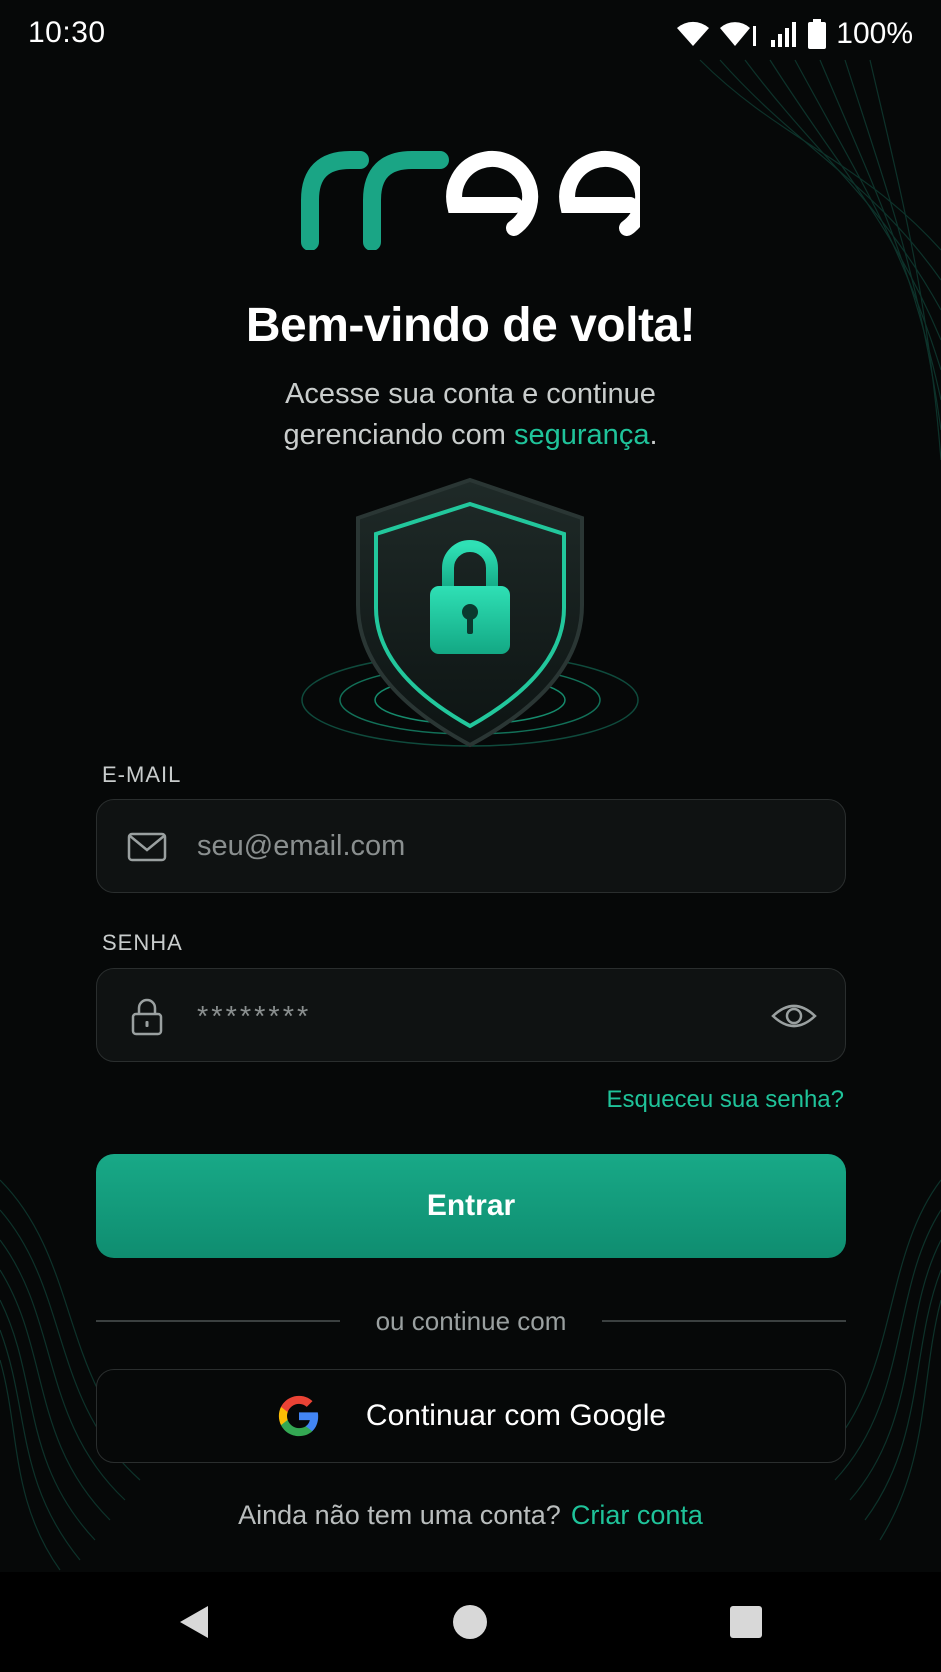 This screenshot has width=941, height=1672. I want to click on forgot-password-link: Esqueceu sua senha?, so click(725, 1100).